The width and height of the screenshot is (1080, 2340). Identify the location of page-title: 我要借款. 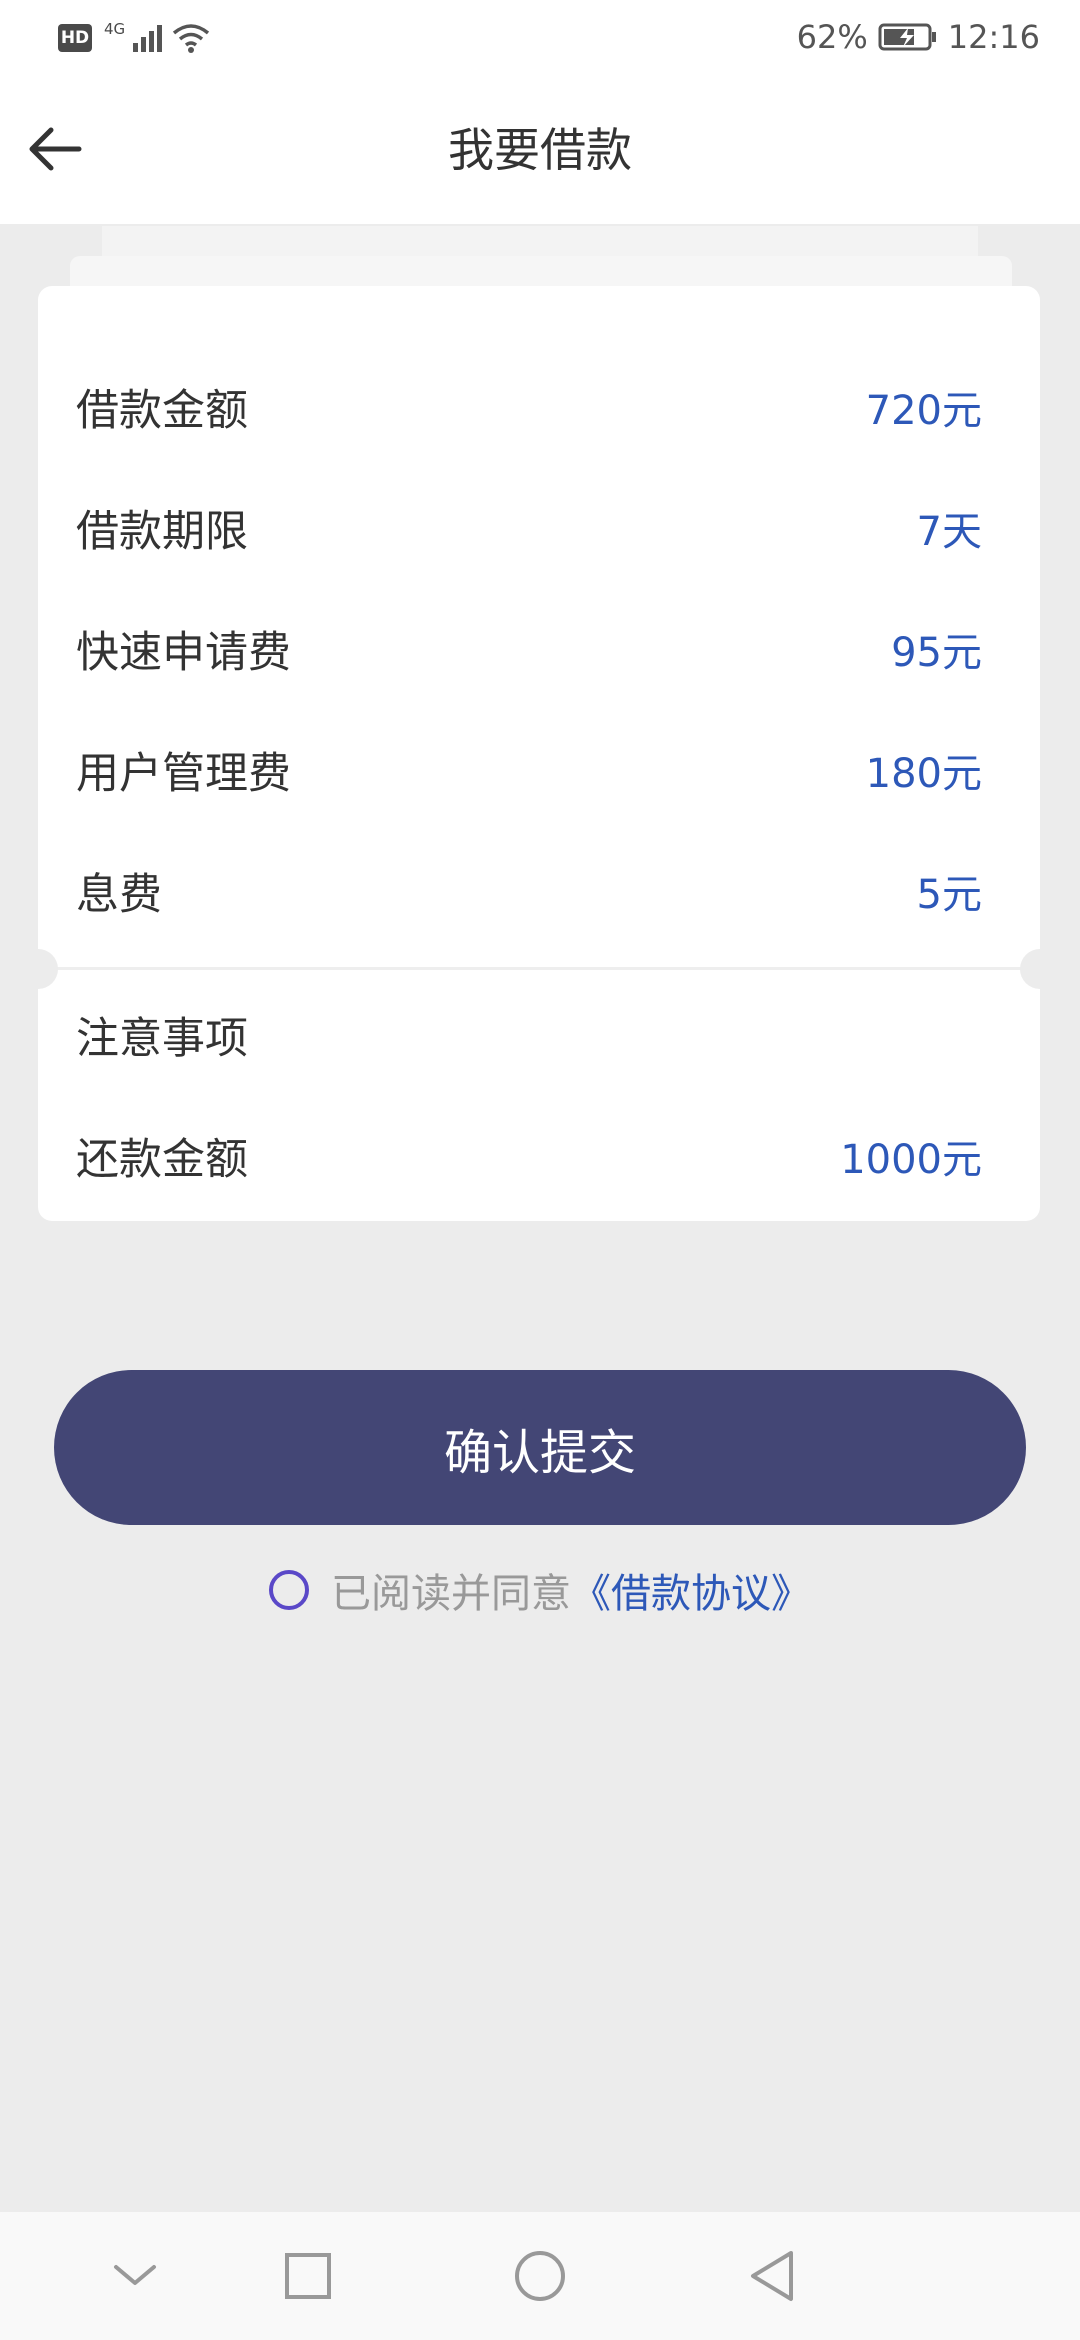
(540, 150).